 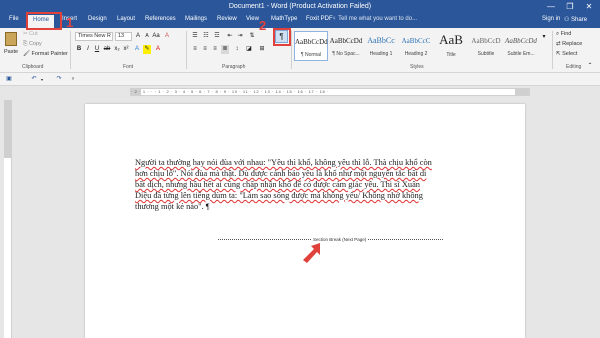 What do you see at coordinates (11, 39) in the screenshot?
I see `clipboard-paste-icon` at bounding box center [11, 39].